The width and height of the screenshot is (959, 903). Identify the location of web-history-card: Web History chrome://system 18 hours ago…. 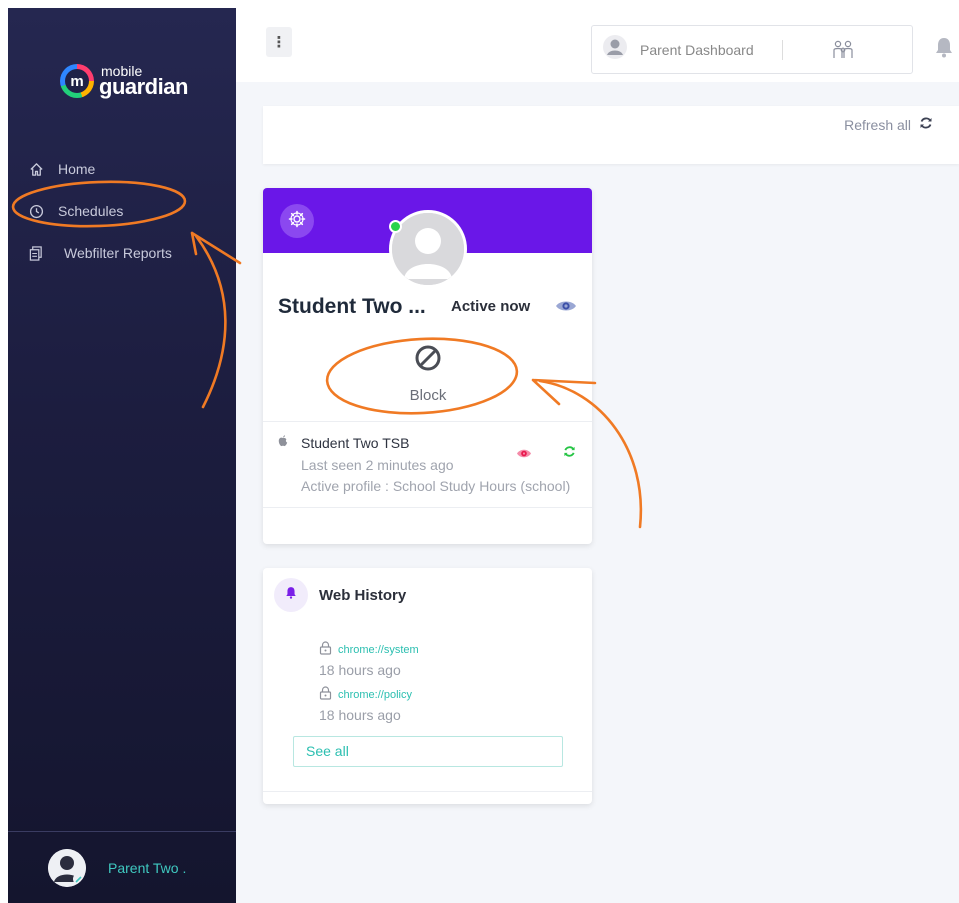
(427, 686).